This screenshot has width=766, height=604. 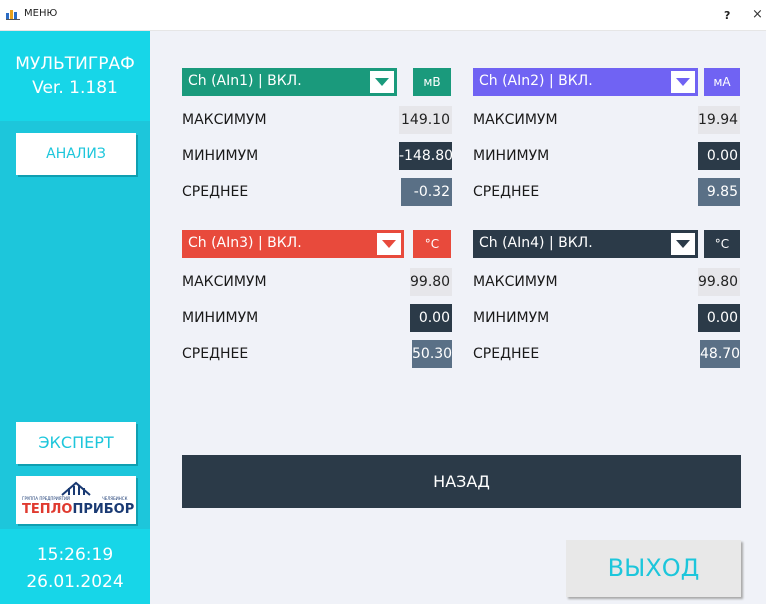 What do you see at coordinates (245, 81) in the screenshot?
I see `channel-name: Ch (AIn1) | ВКЛ.` at bounding box center [245, 81].